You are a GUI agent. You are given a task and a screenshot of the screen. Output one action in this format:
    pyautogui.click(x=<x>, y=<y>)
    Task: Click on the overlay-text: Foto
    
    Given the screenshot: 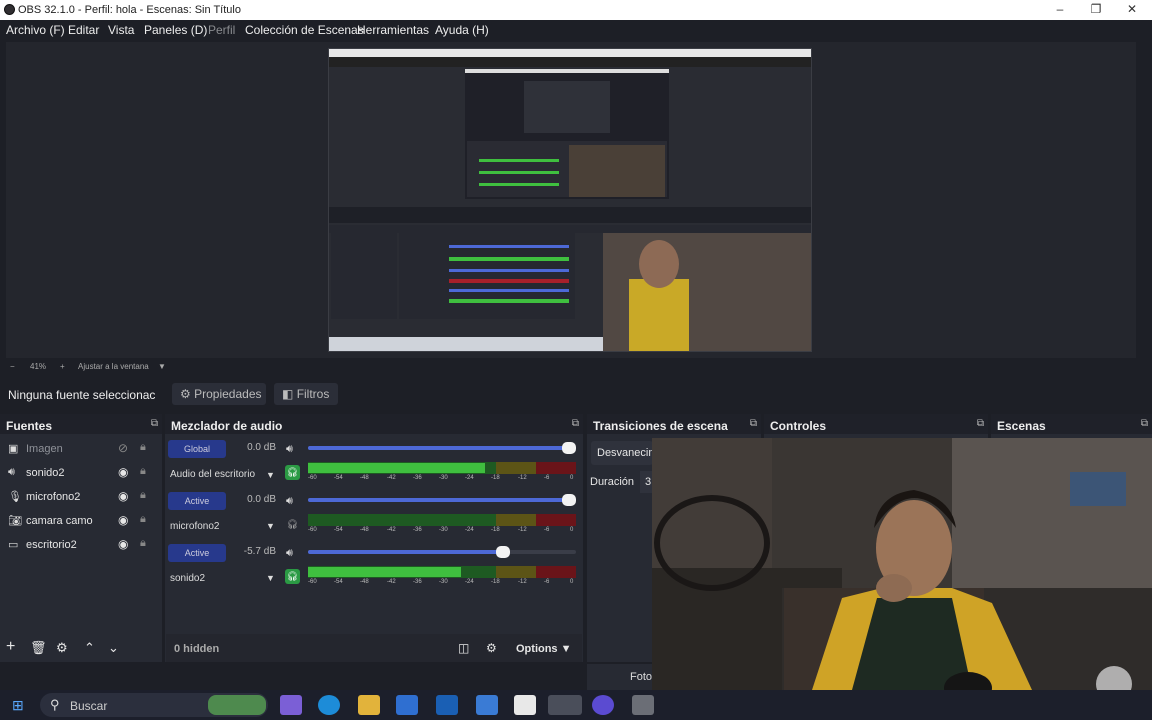 What is the action you would take?
    pyautogui.click(x=641, y=677)
    